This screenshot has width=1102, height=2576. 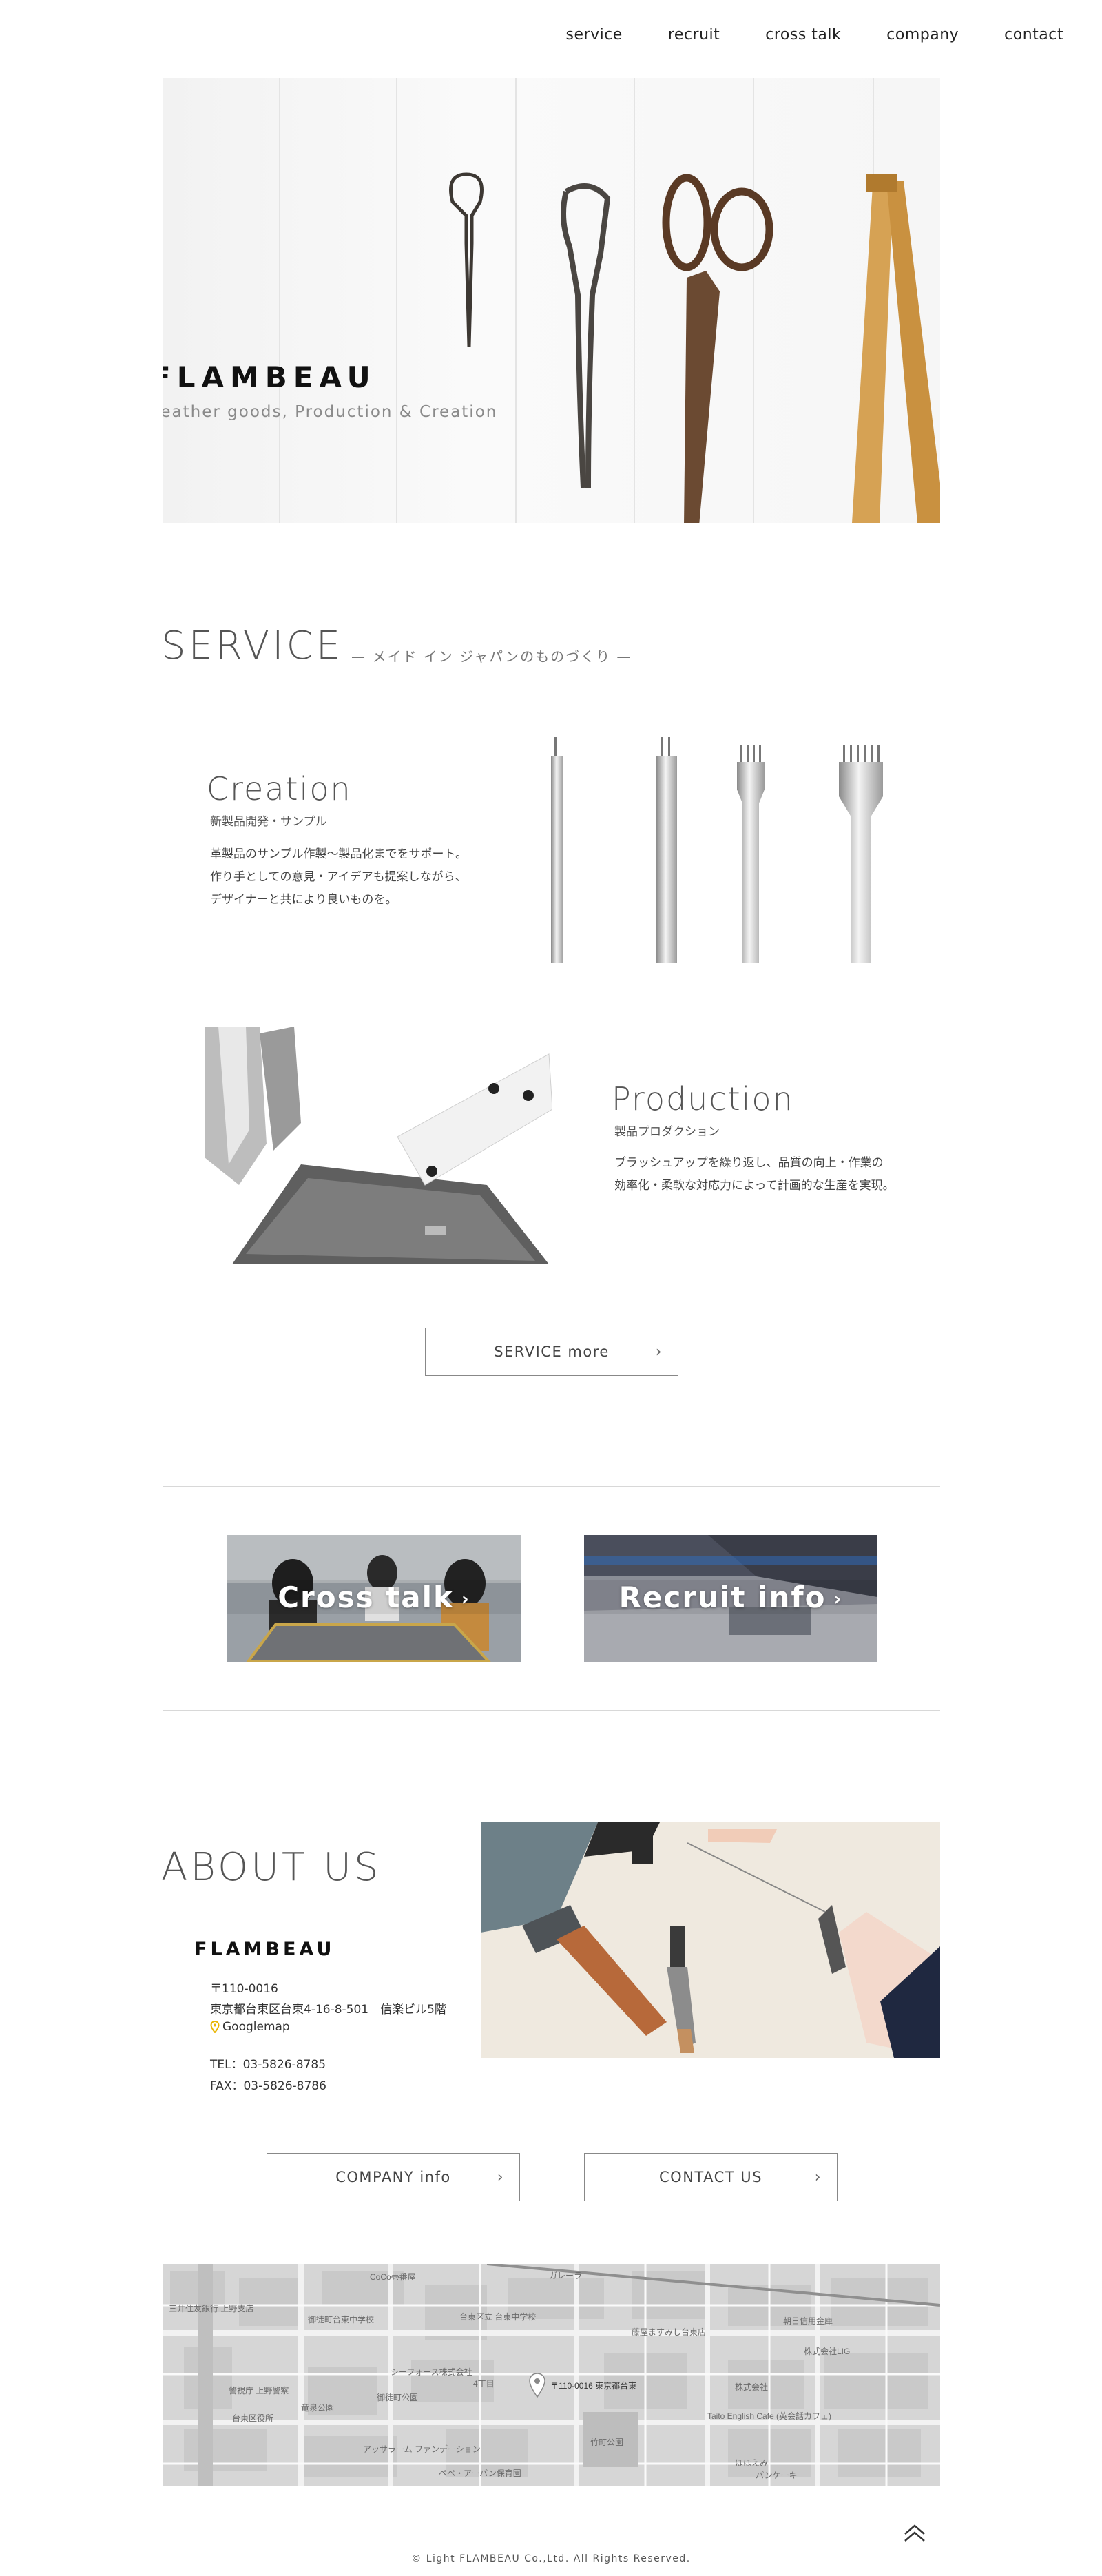 What do you see at coordinates (252, 646) in the screenshot?
I see `service-heading: SERVICE` at bounding box center [252, 646].